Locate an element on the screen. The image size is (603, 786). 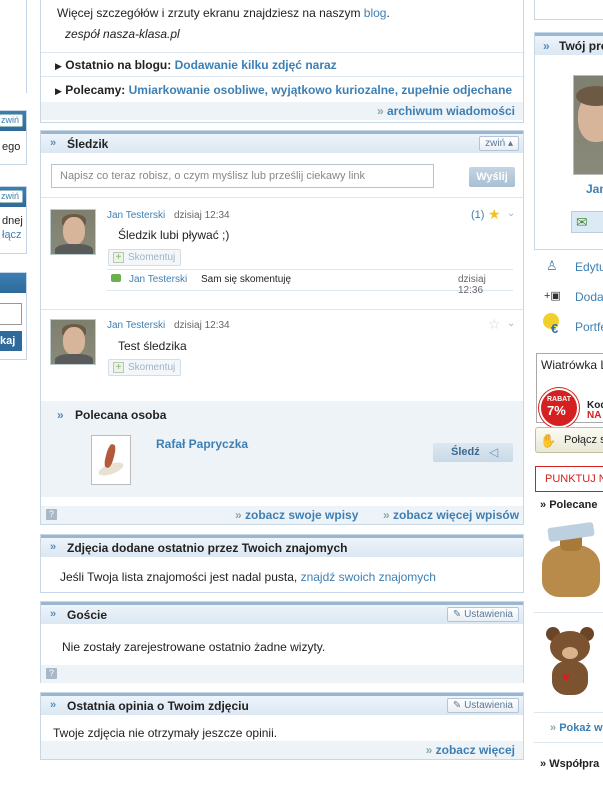
star-icon: ★ is located at coordinates (494, 214).